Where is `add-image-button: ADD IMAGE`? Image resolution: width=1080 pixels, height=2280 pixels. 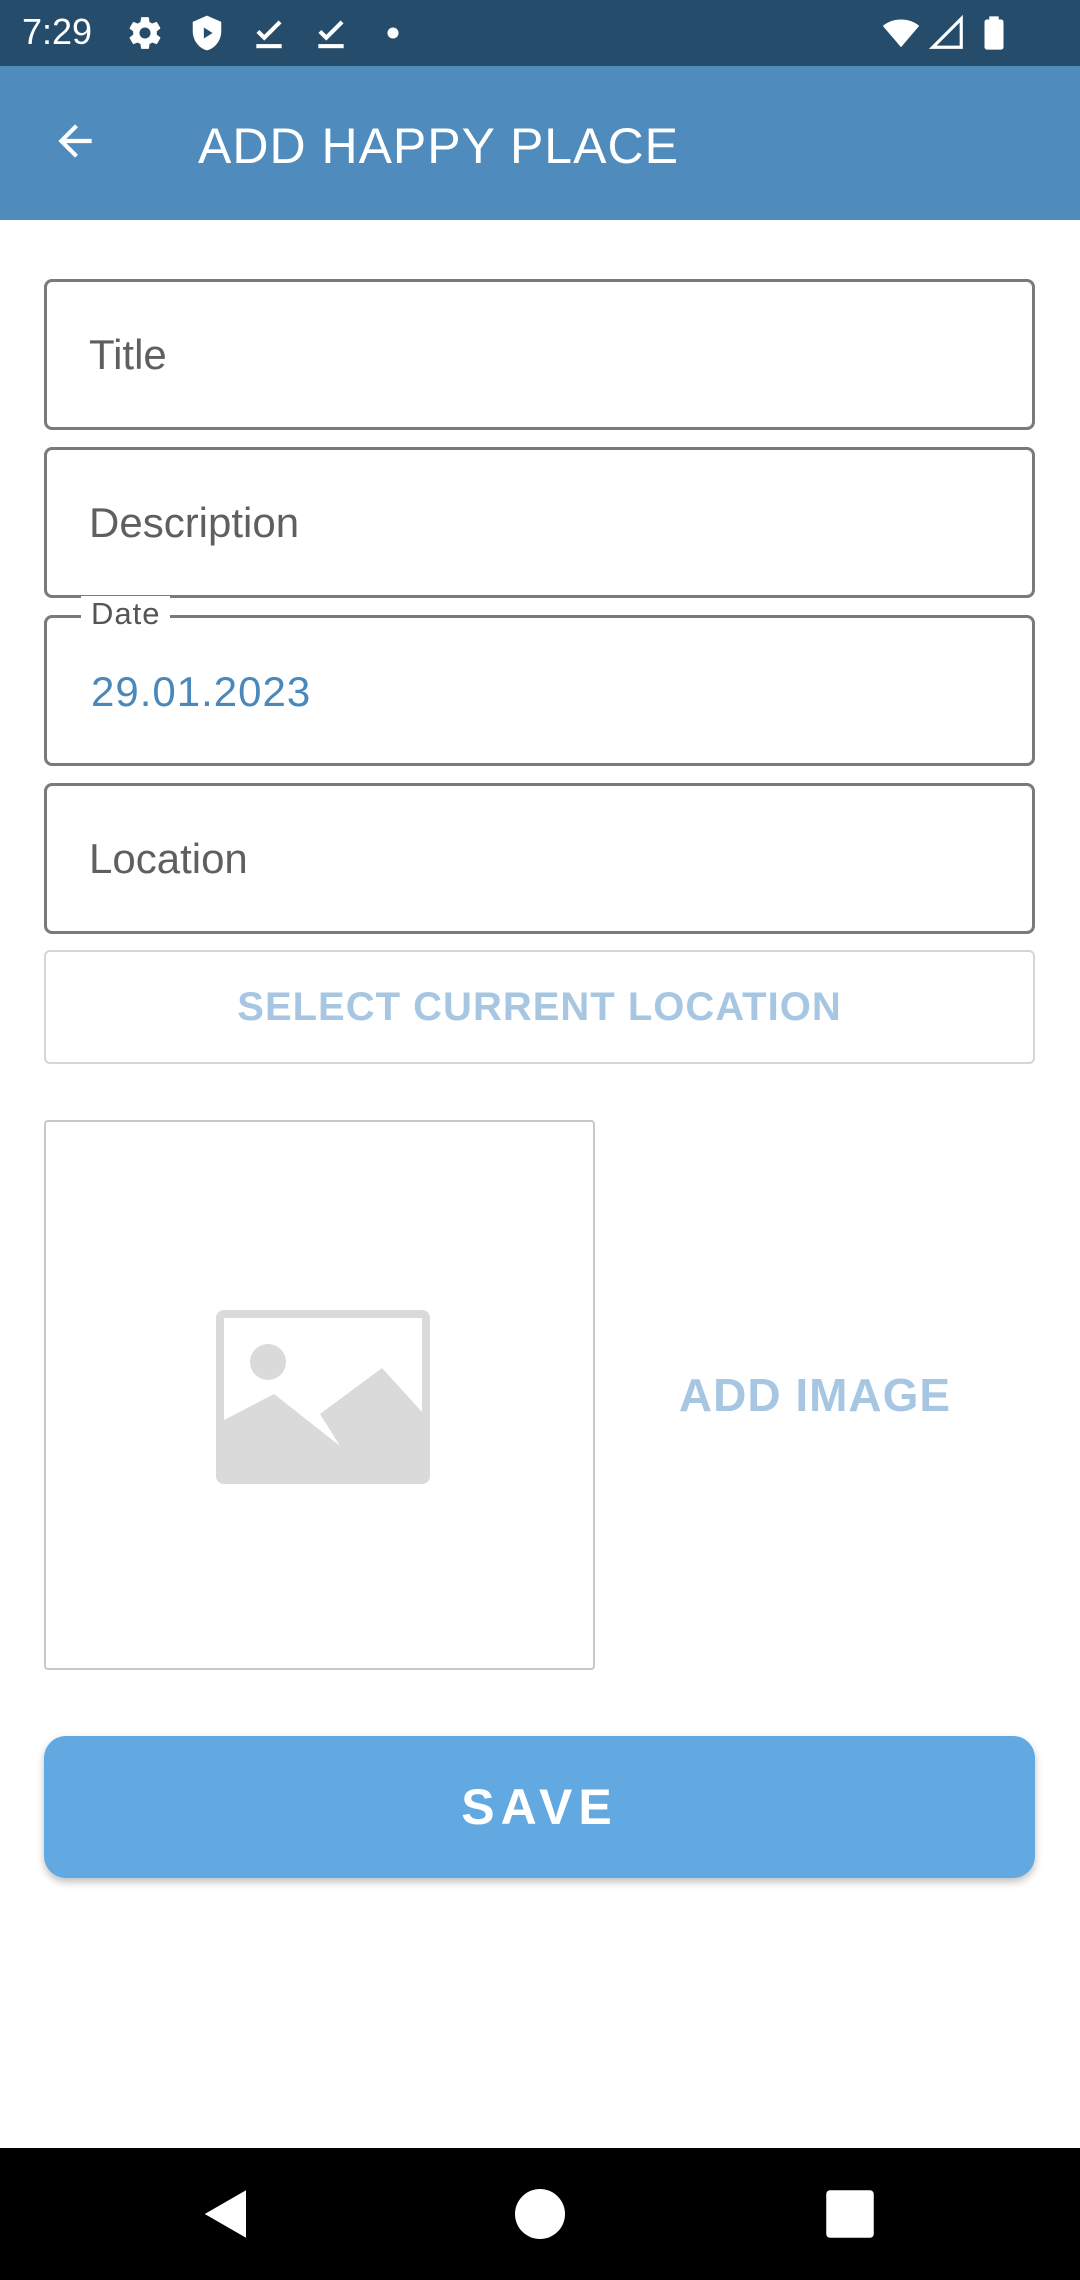
add-image-button: ADD IMAGE is located at coordinates (815, 1395).